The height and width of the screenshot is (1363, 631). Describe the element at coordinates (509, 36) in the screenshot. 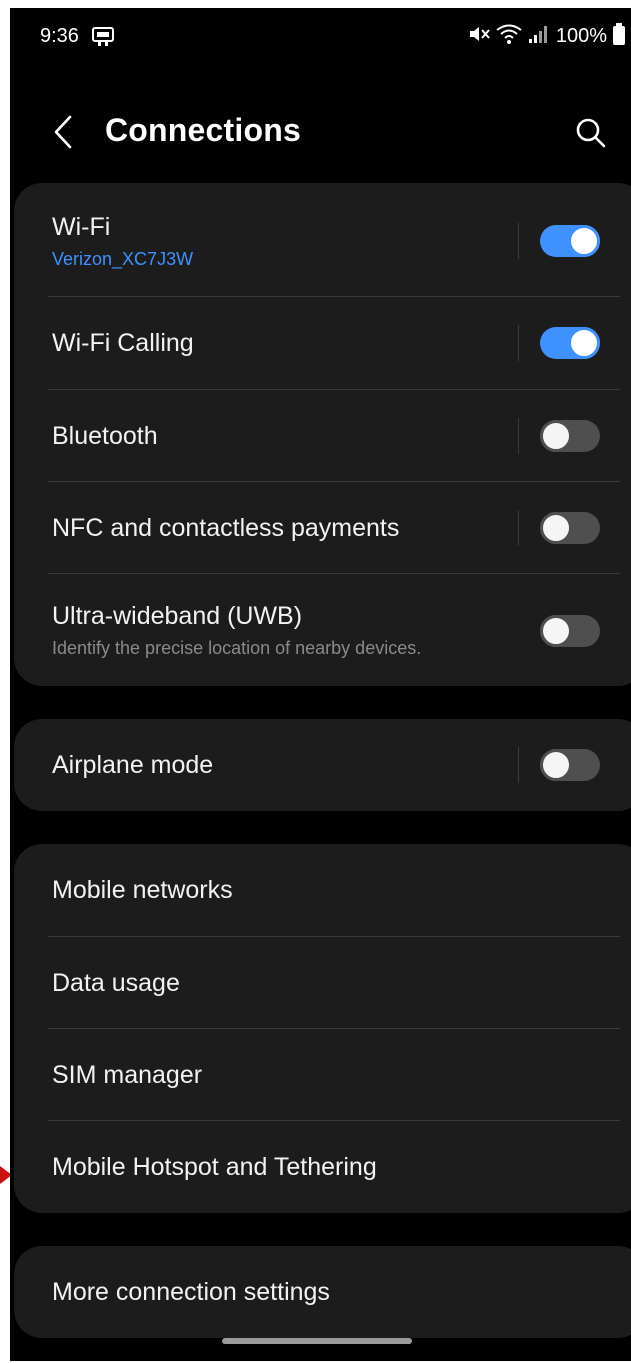

I see `wifi-signal-icon` at that location.